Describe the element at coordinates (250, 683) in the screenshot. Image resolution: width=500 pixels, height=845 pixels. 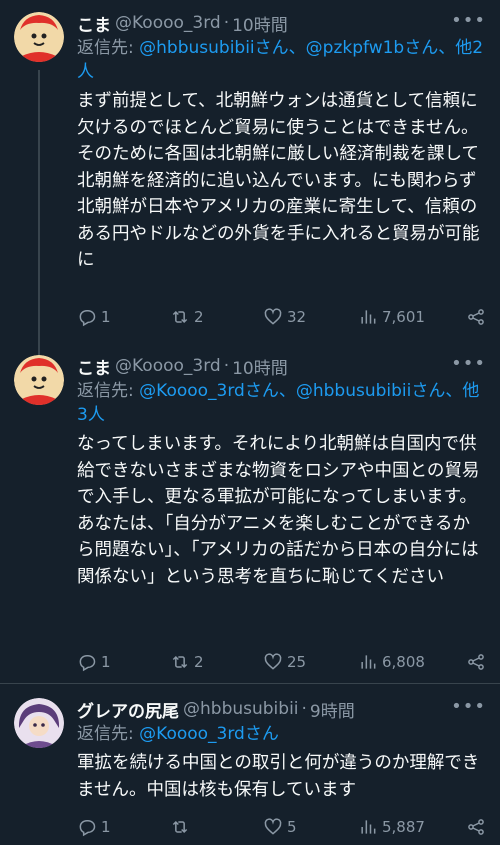
I see `tweet-divider` at that location.